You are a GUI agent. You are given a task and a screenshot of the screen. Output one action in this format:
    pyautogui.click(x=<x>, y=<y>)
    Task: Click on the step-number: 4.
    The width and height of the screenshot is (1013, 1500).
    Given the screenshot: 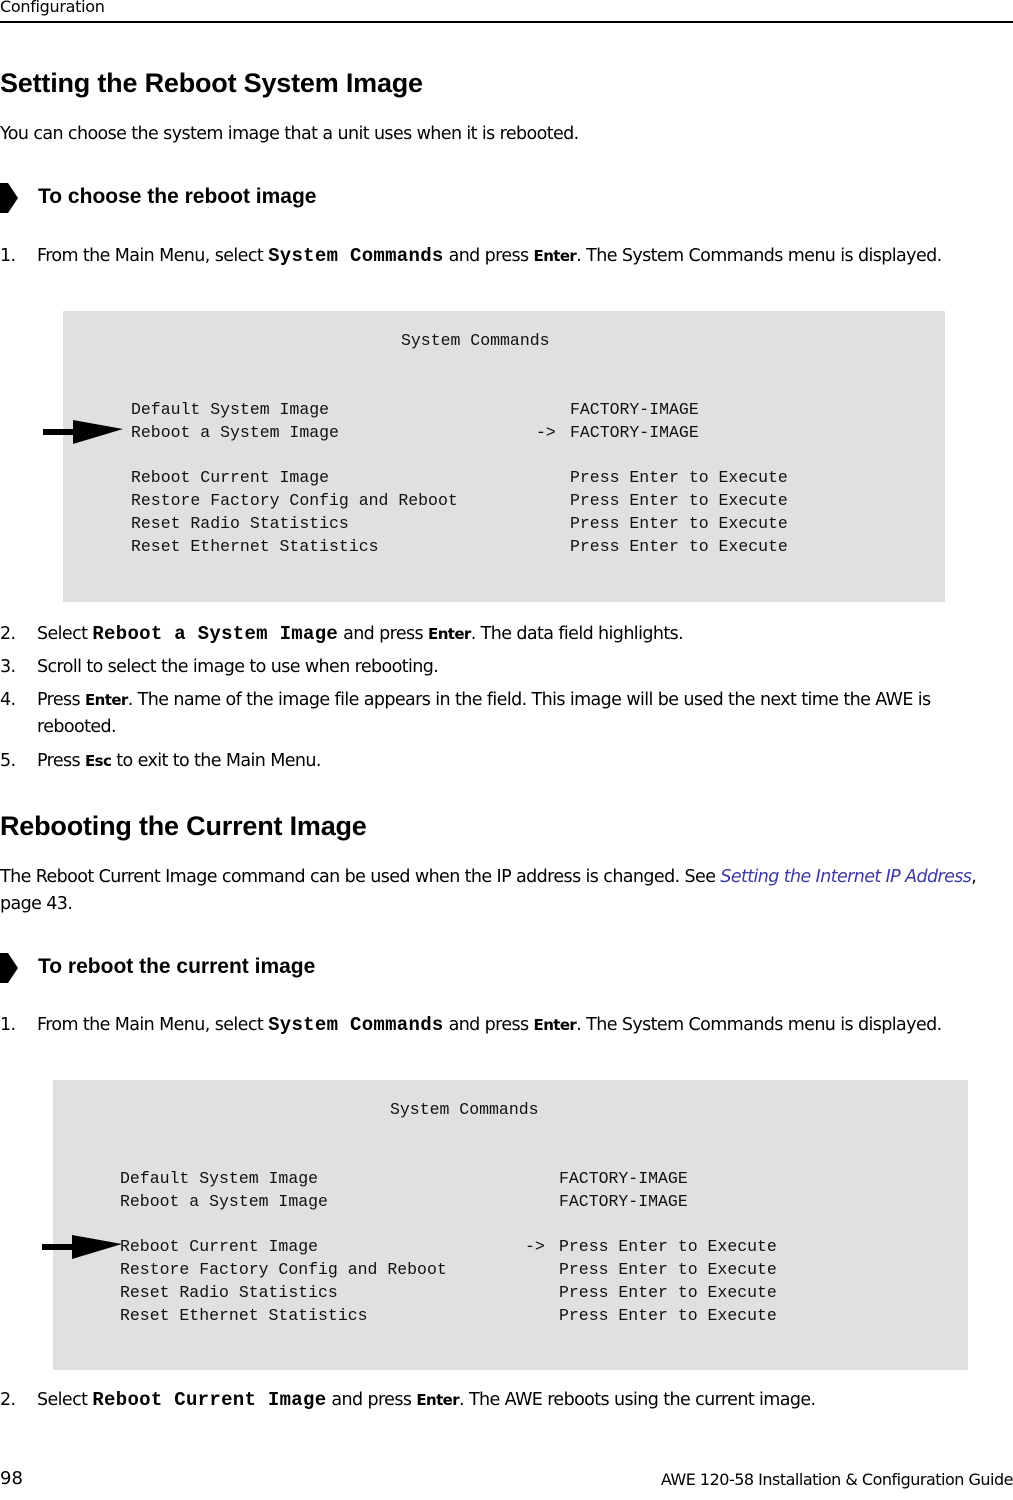 What is the action you would take?
    pyautogui.click(x=8, y=700)
    